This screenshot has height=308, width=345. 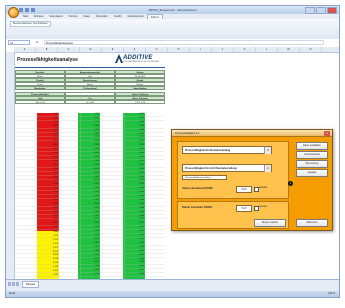 What do you see at coordinates (91, 49) in the screenshot?
I see `column-header: D` at bounding box center [91, 49].